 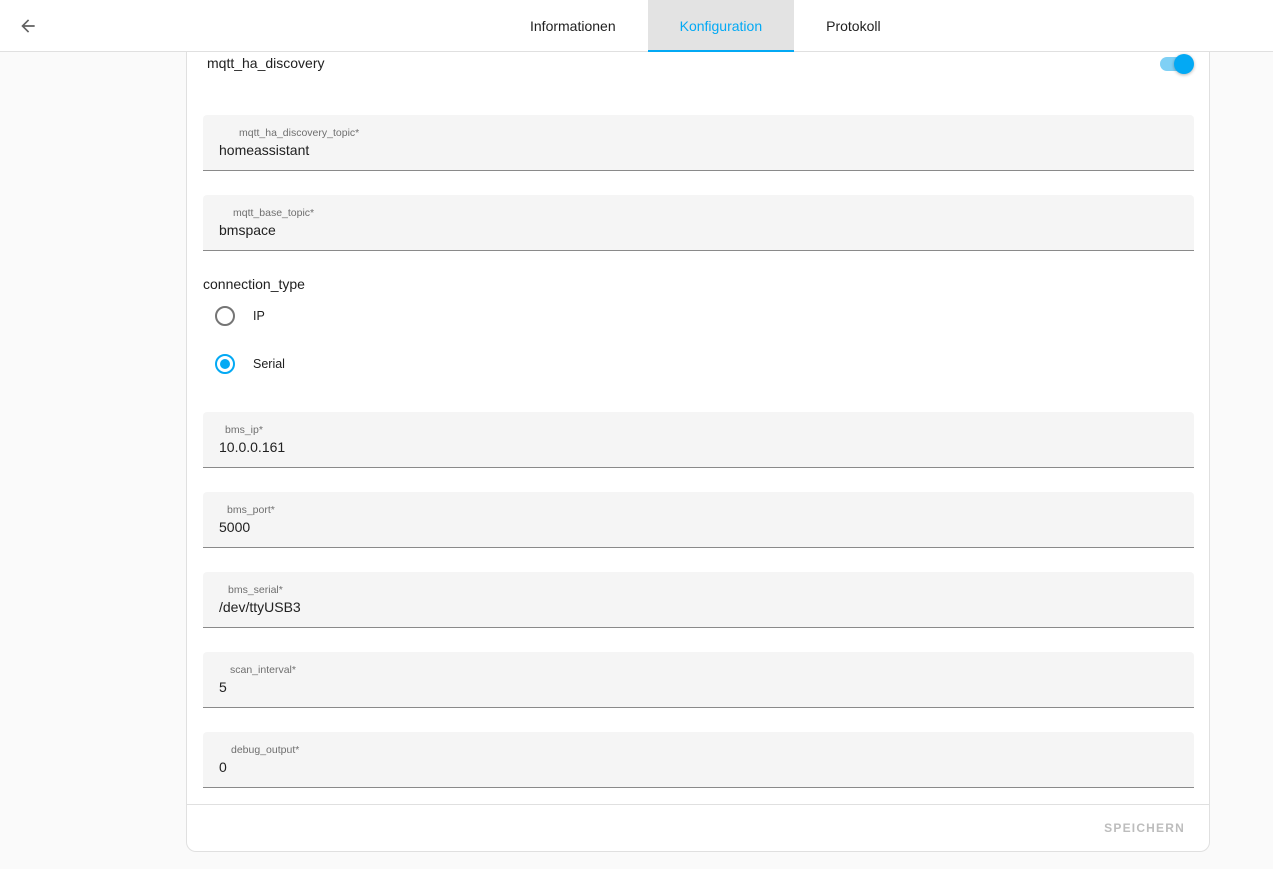 I want to click on radio-label-ip: IP, so click(x=259, y=316).